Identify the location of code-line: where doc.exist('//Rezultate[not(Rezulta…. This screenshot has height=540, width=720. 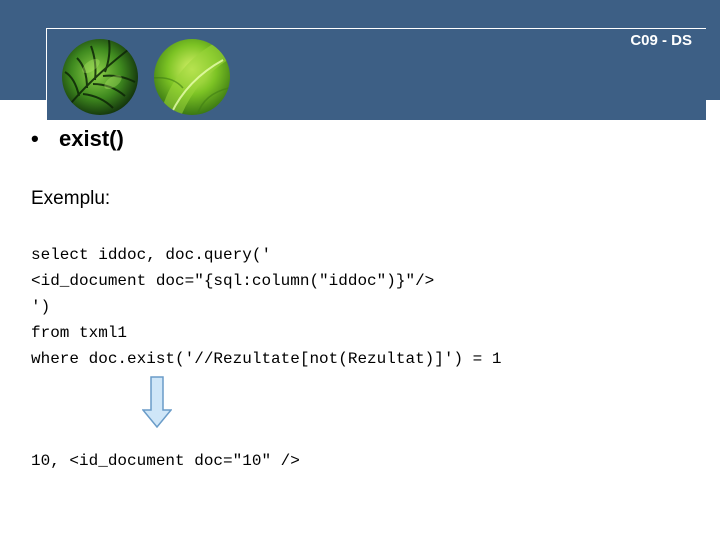
(266, 359).